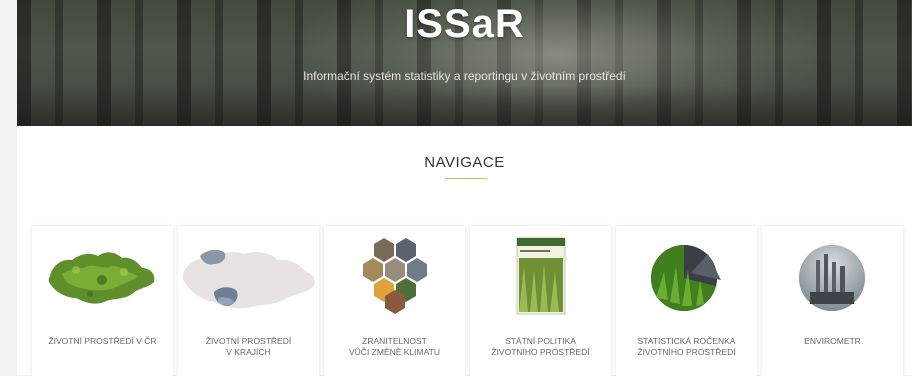 Image resolution: width=912 pixels, height=376 pixels. I want to click on czech-map-green-icon, so click(102, 276).